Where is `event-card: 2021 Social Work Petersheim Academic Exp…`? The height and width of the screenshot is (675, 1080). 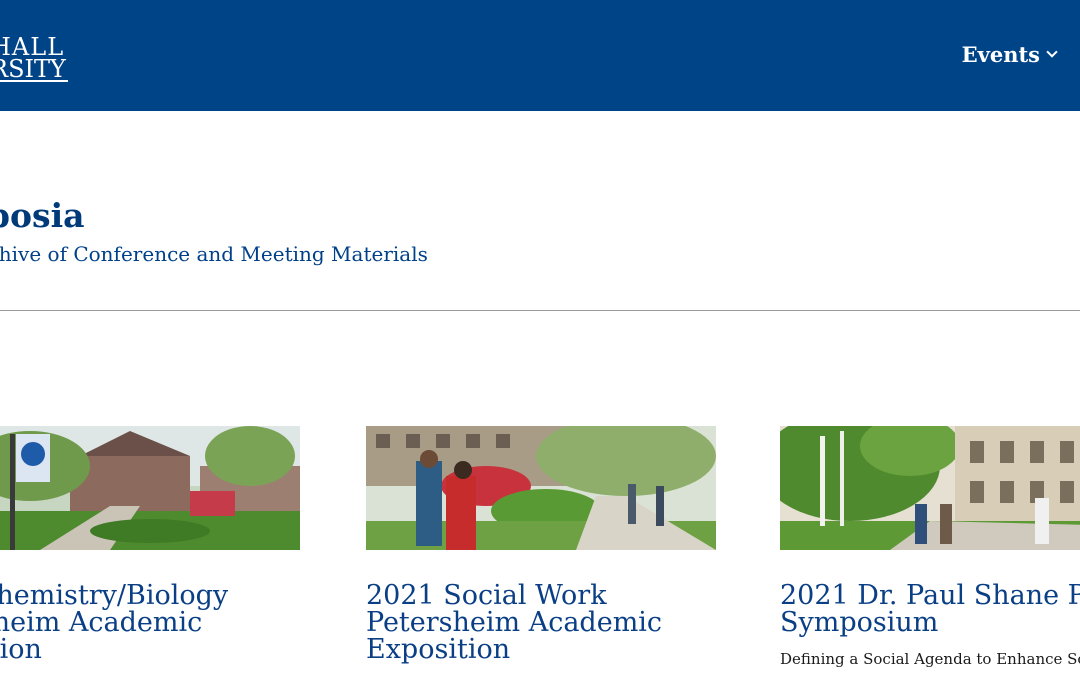 event-card: 2021 Social Work Petersheim Academic Exp… is located at coordinates (541, 544).